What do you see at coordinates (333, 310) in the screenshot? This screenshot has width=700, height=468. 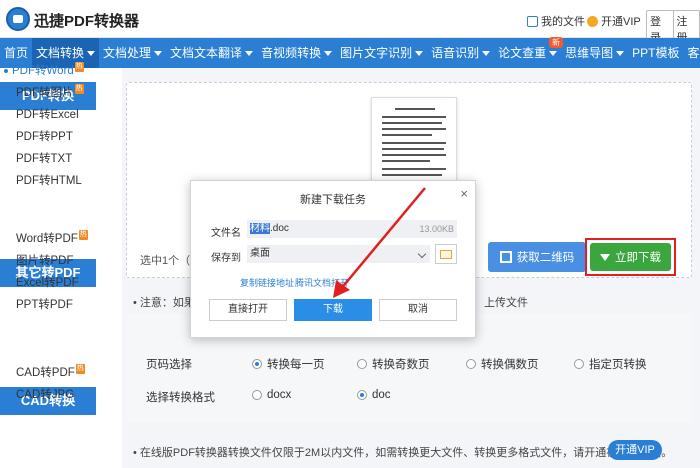 I see `dialog-download-button: 下载` at bounding box center [333, 310].